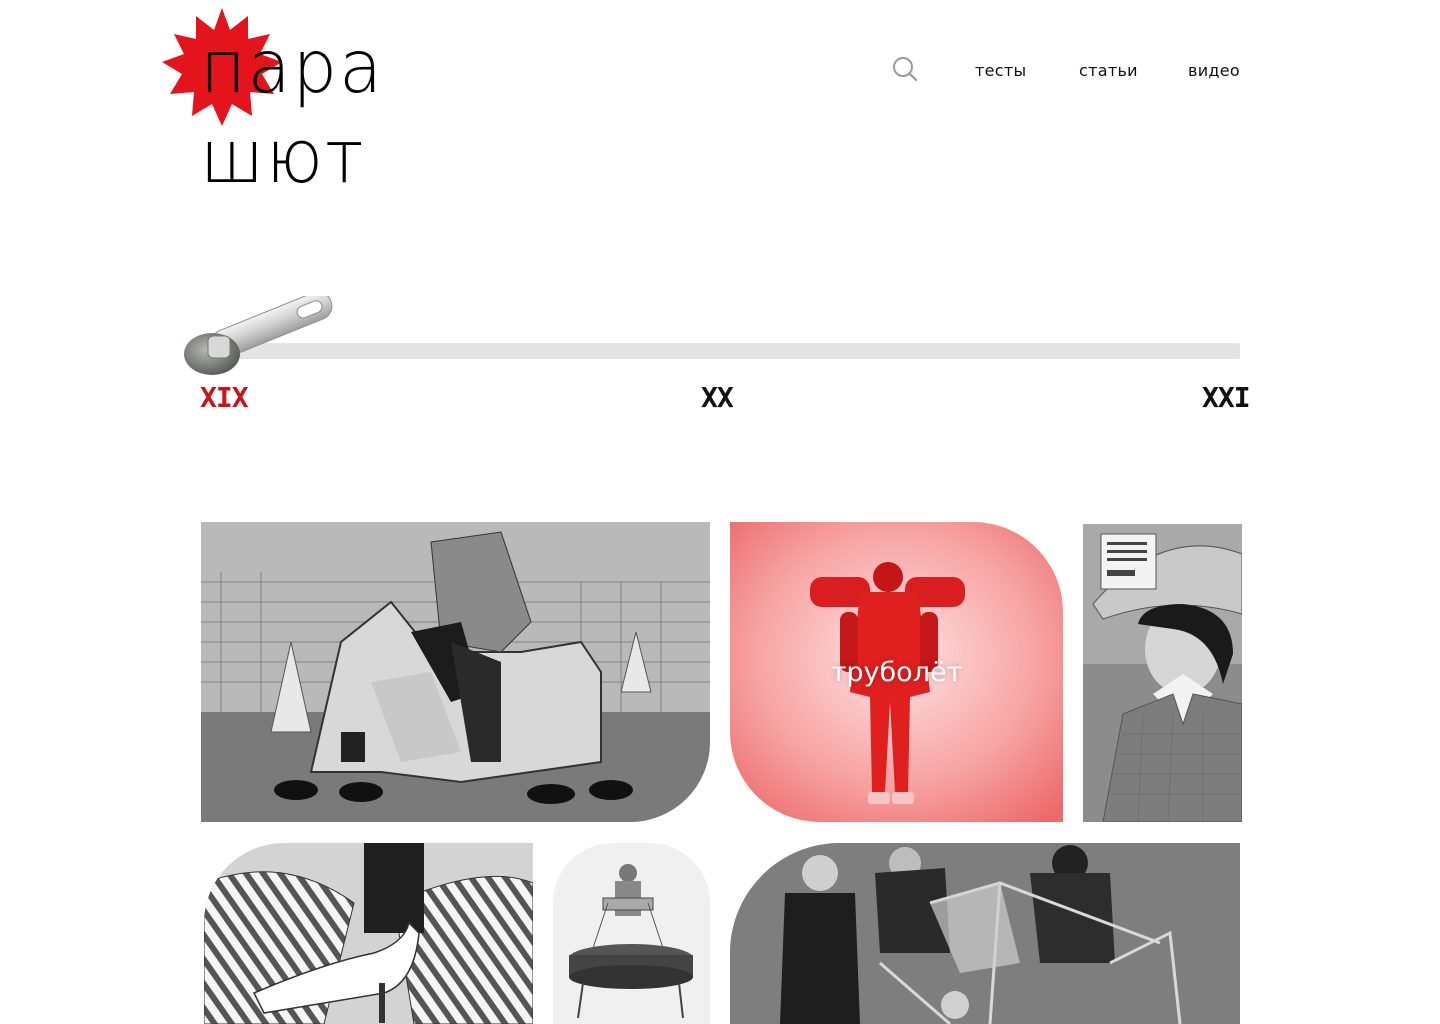  Describe the element at coordinates (717, 398) in the screenshot. I see `century-xx: XX` at that location.